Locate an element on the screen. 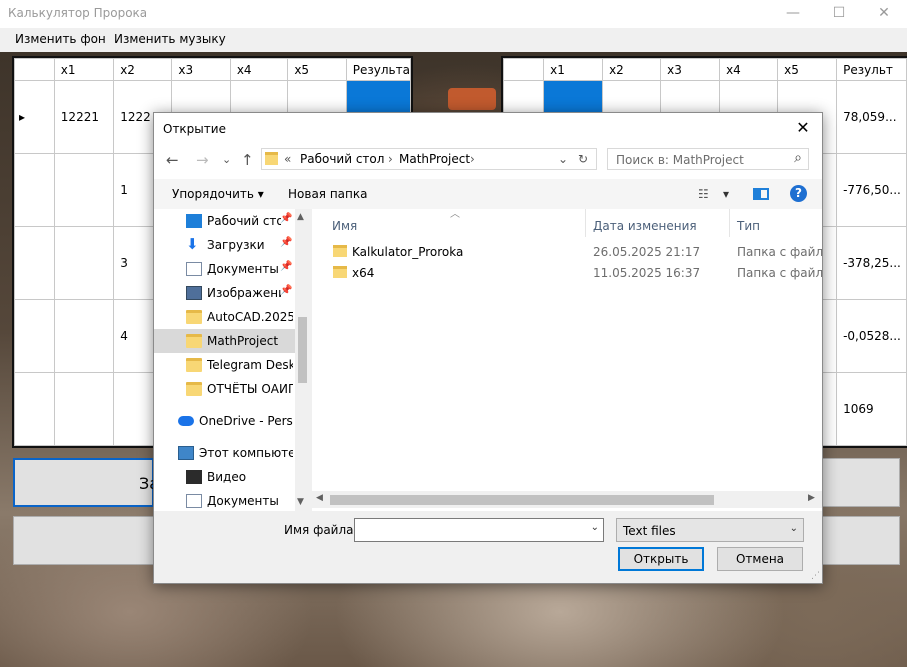 Image resolution: width=907 pixels, height=667 pixels. nav-item-documents-pc: Документы is located at coordinates (224, 500).